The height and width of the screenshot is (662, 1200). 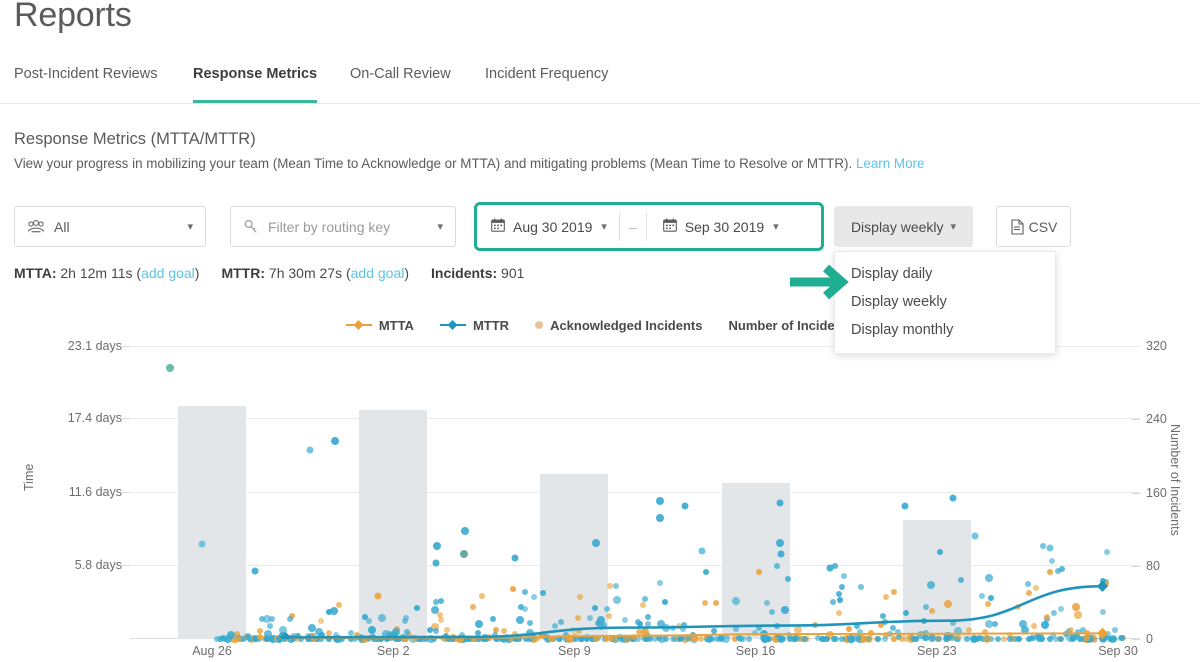 I want to click on tab-post-incident-reviews: Post-Incident Reviews, so click(x=85, y=84).